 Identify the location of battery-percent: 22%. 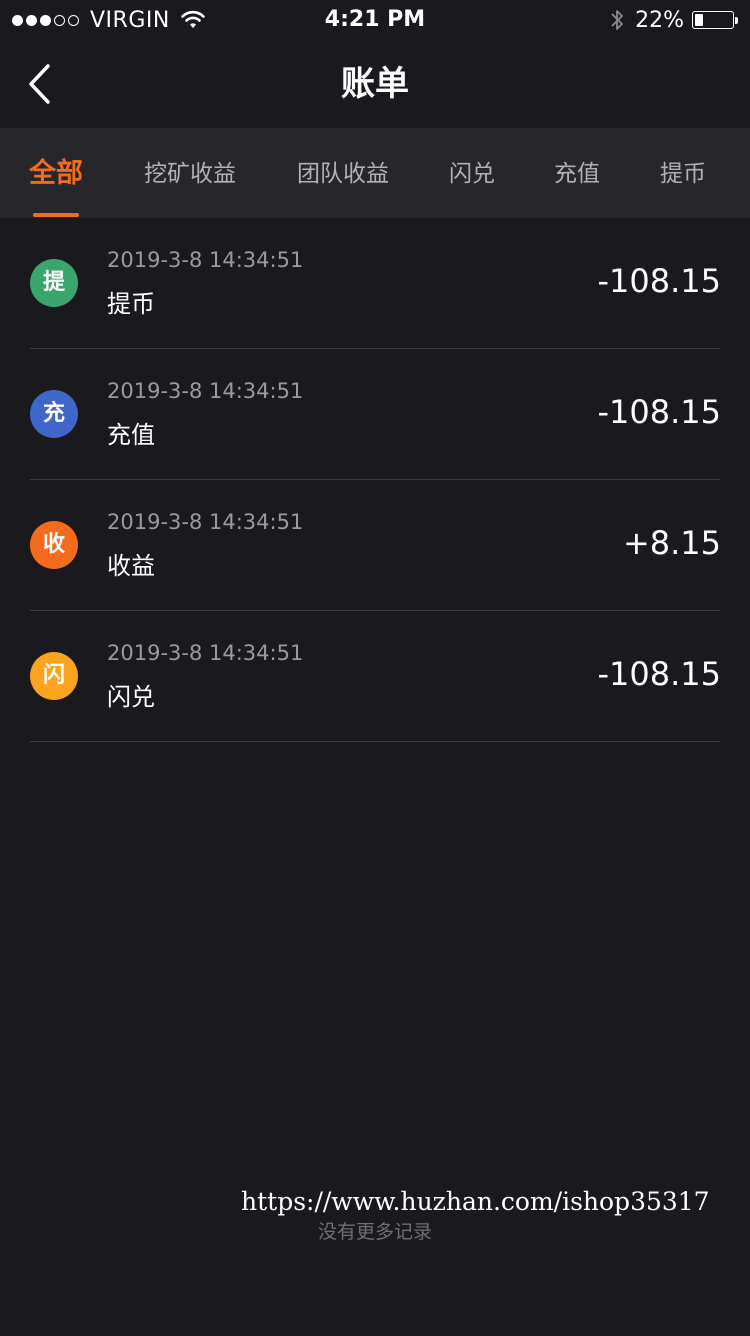
(659, 20).